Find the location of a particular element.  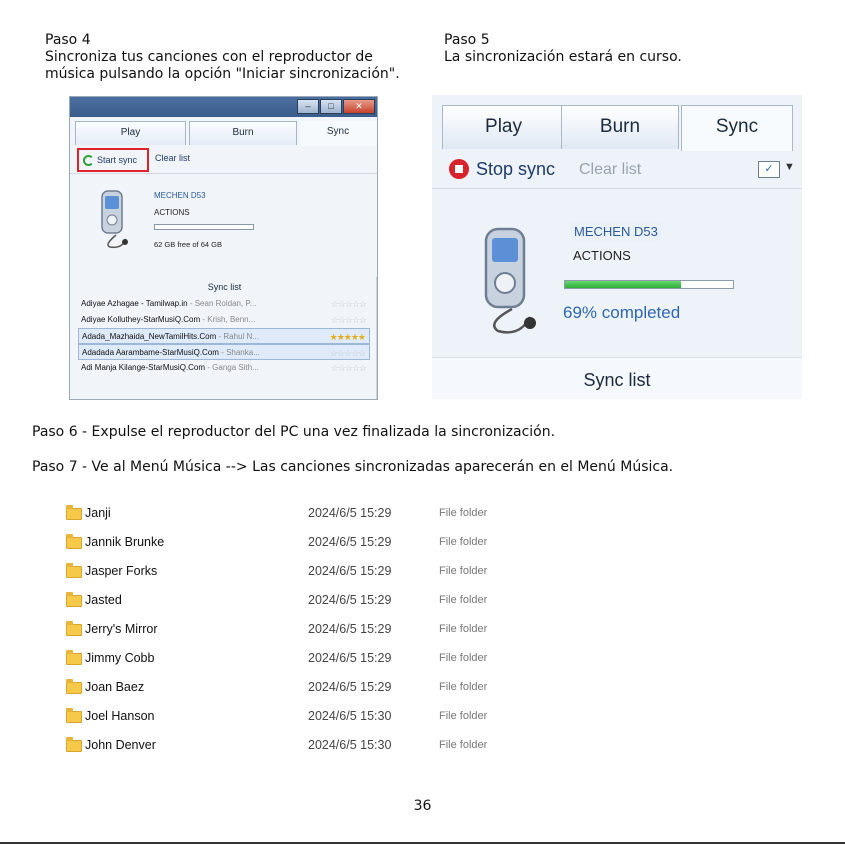

folder-date: 2024/6/5 15:30 is located at coordinates (350, 716).